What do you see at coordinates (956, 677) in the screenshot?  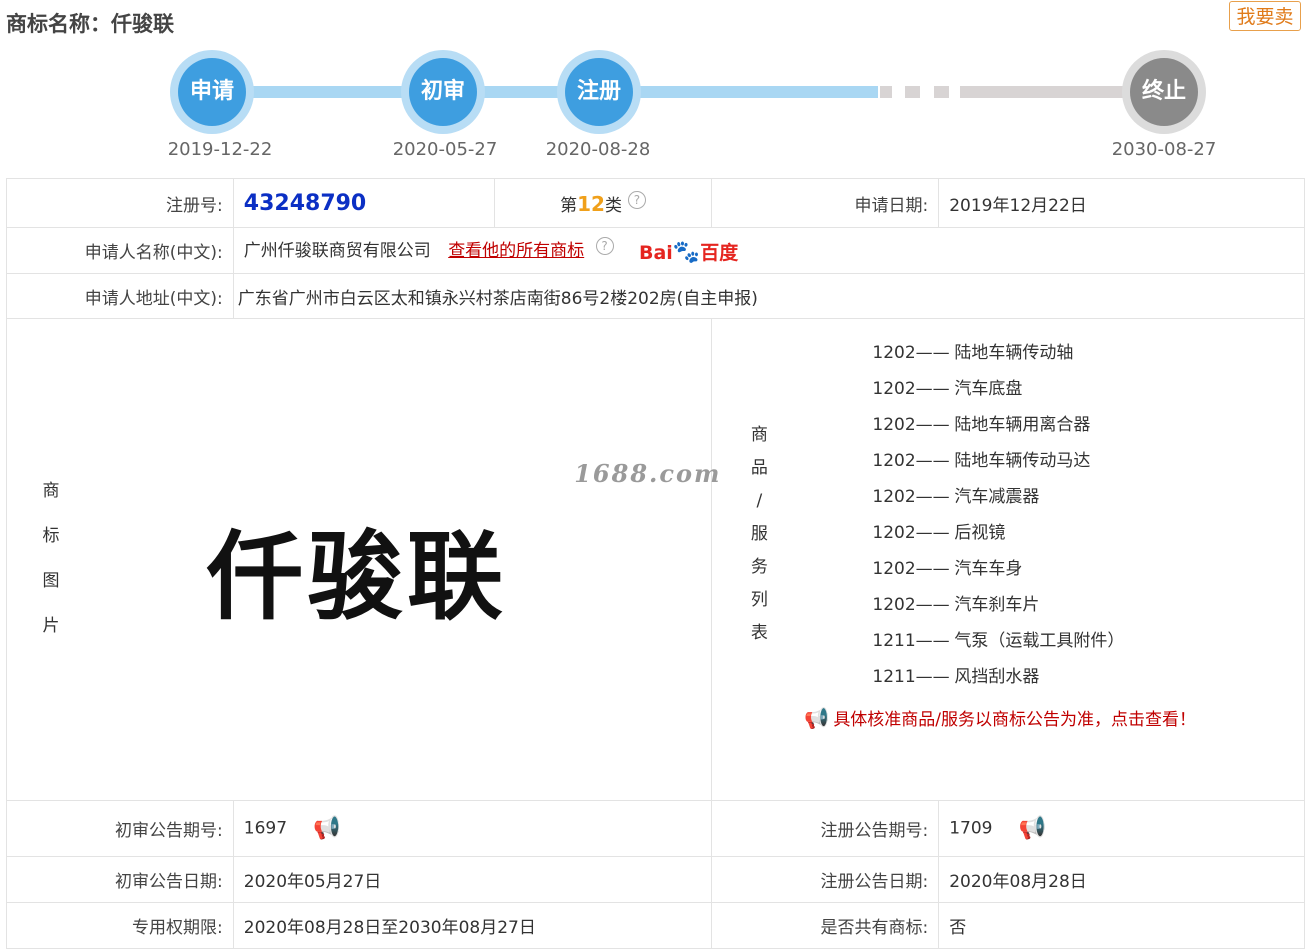 I see `list-item: 1211—— 风挡刮水器` at bounding box center [956, 677].